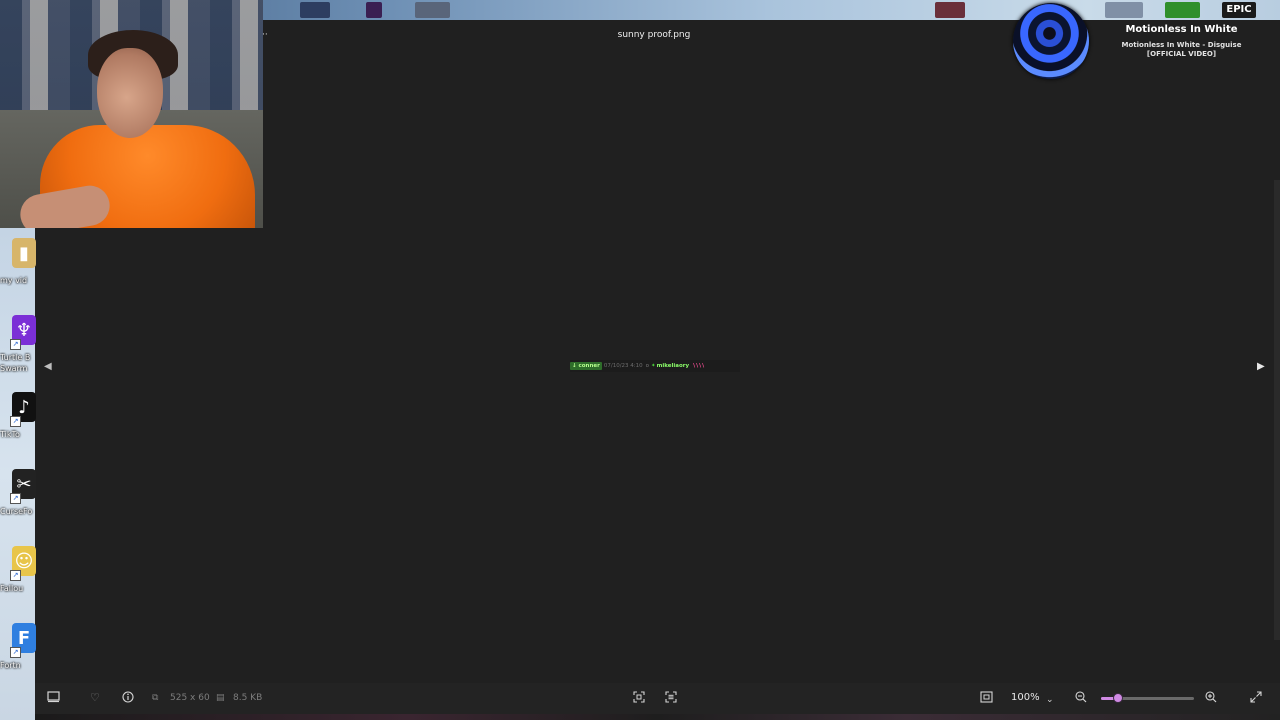  Describe the element at coordinates (1050, 700) in the screenshot. I see `chevron-down-icon: ⌄` at that location.